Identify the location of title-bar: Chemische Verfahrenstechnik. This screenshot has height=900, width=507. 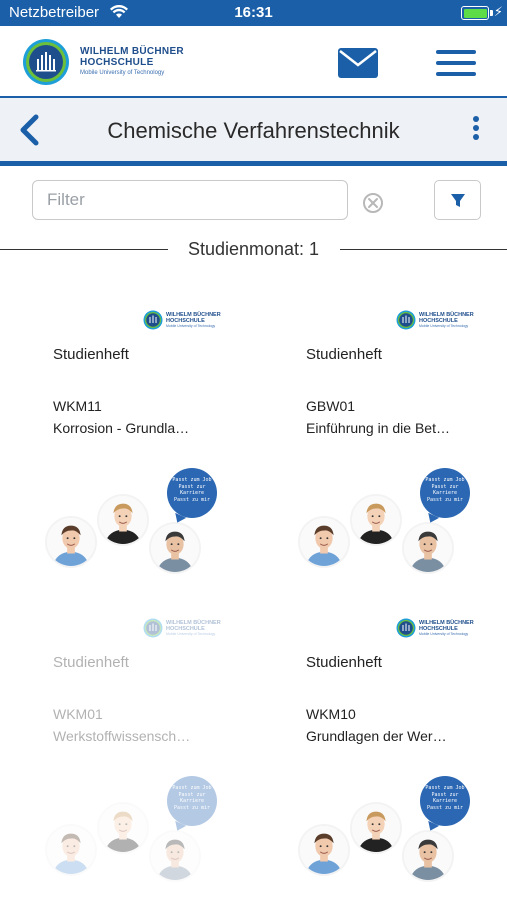
(253, 131).